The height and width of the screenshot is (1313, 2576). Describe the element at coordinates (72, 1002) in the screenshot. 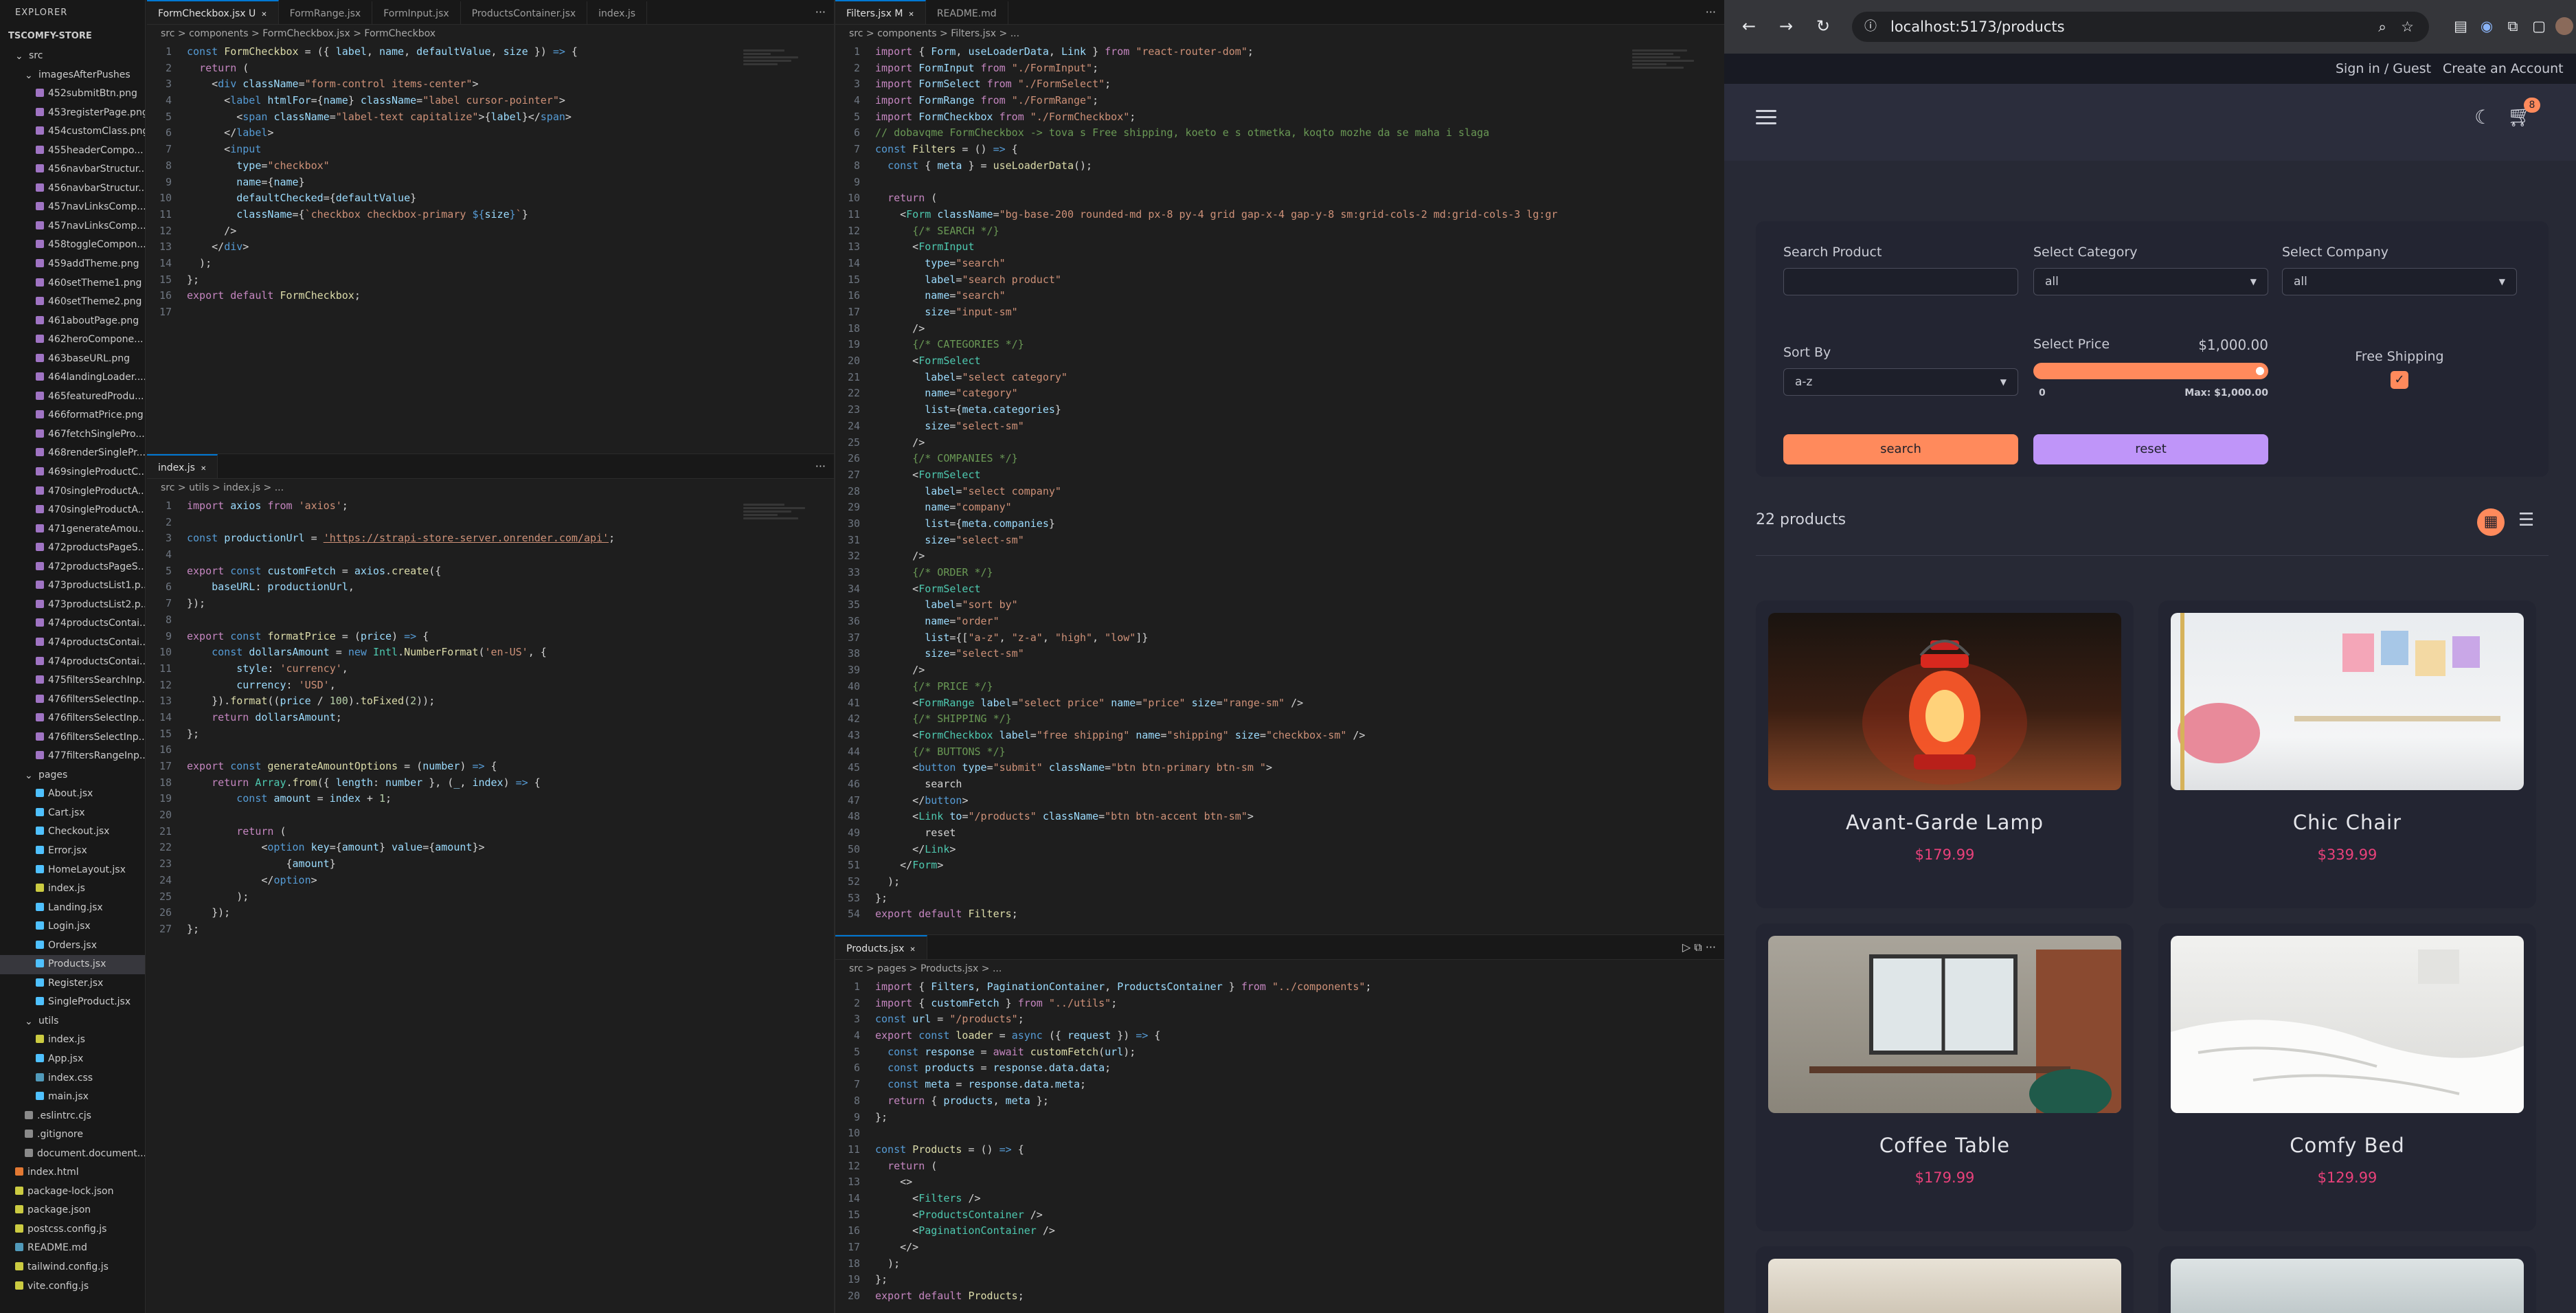

I see `file-item: SingleProduct.jsx` at that location.